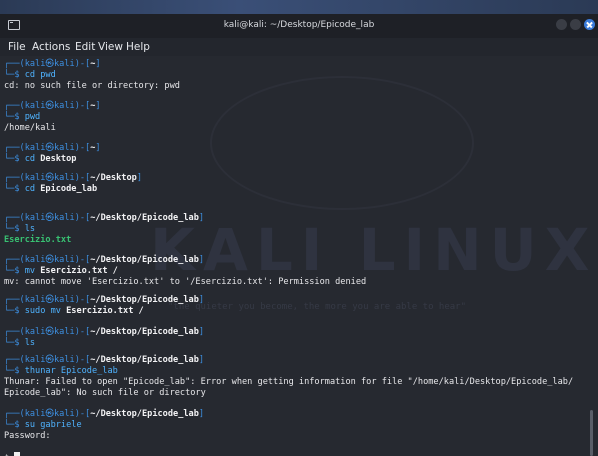 The image size is (598, 456). I want to click on output-line: Esercizio.txt, so click(37, 240).